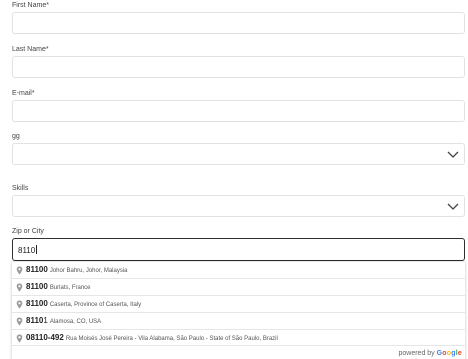 The image size is (468, 359). I want to click on suggestion-secondary: Burlats, France, so click(70, 288).